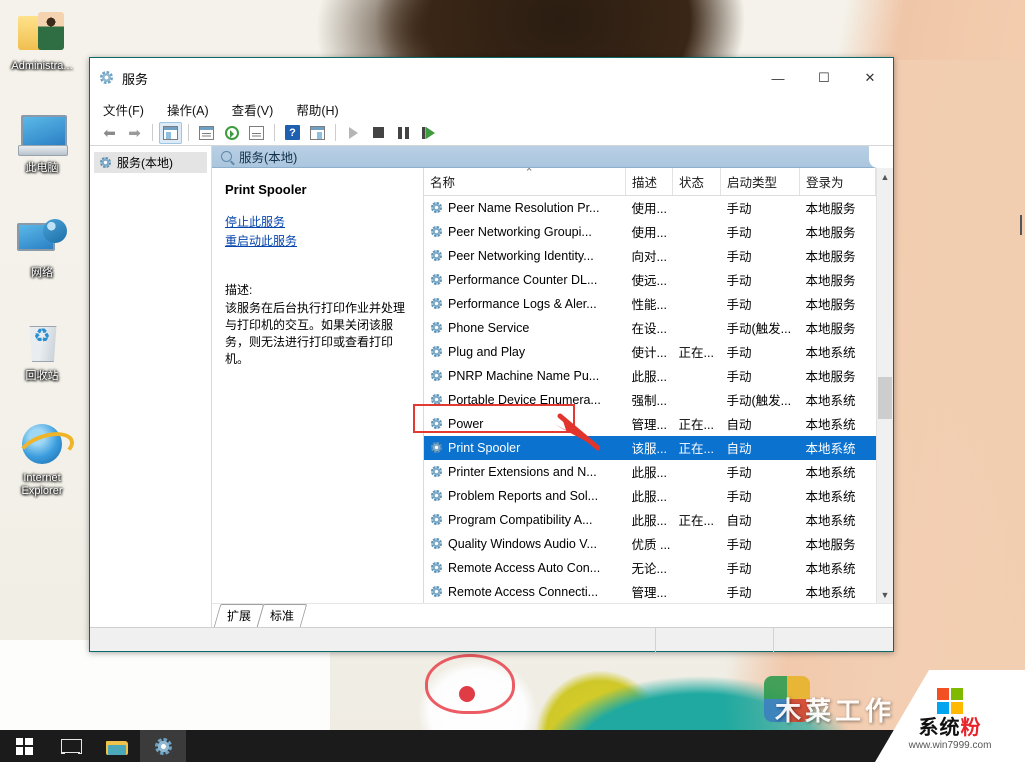  What do you see at coordinates (650, 472) in the screenshot?
I see `table-row: Printer Extensions and N... 此服... 手动 本地系统` at bounding box center [650, 472].